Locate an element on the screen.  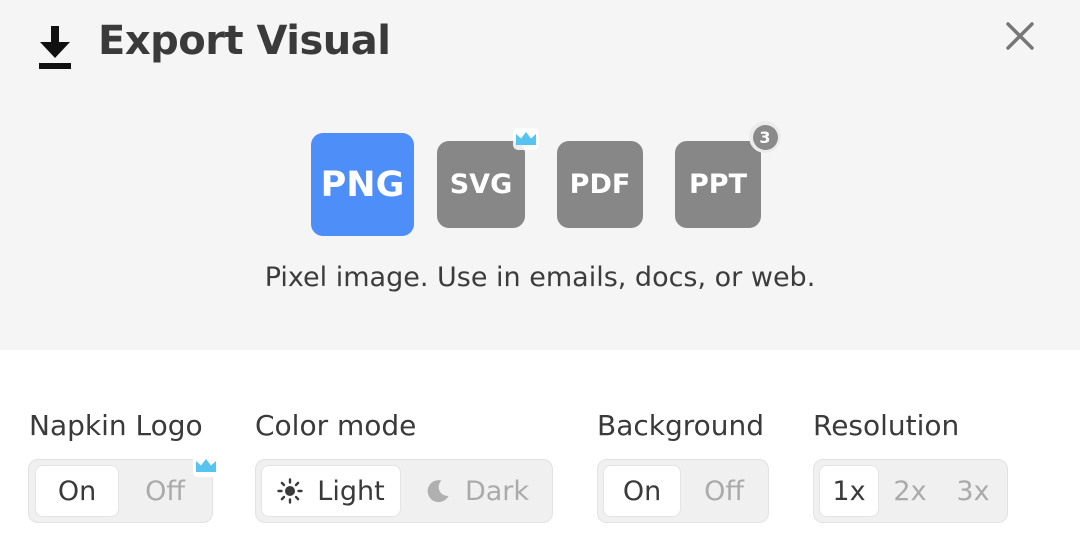
logo-option-label: Napkin Logo is located at coordinates (116, 425).